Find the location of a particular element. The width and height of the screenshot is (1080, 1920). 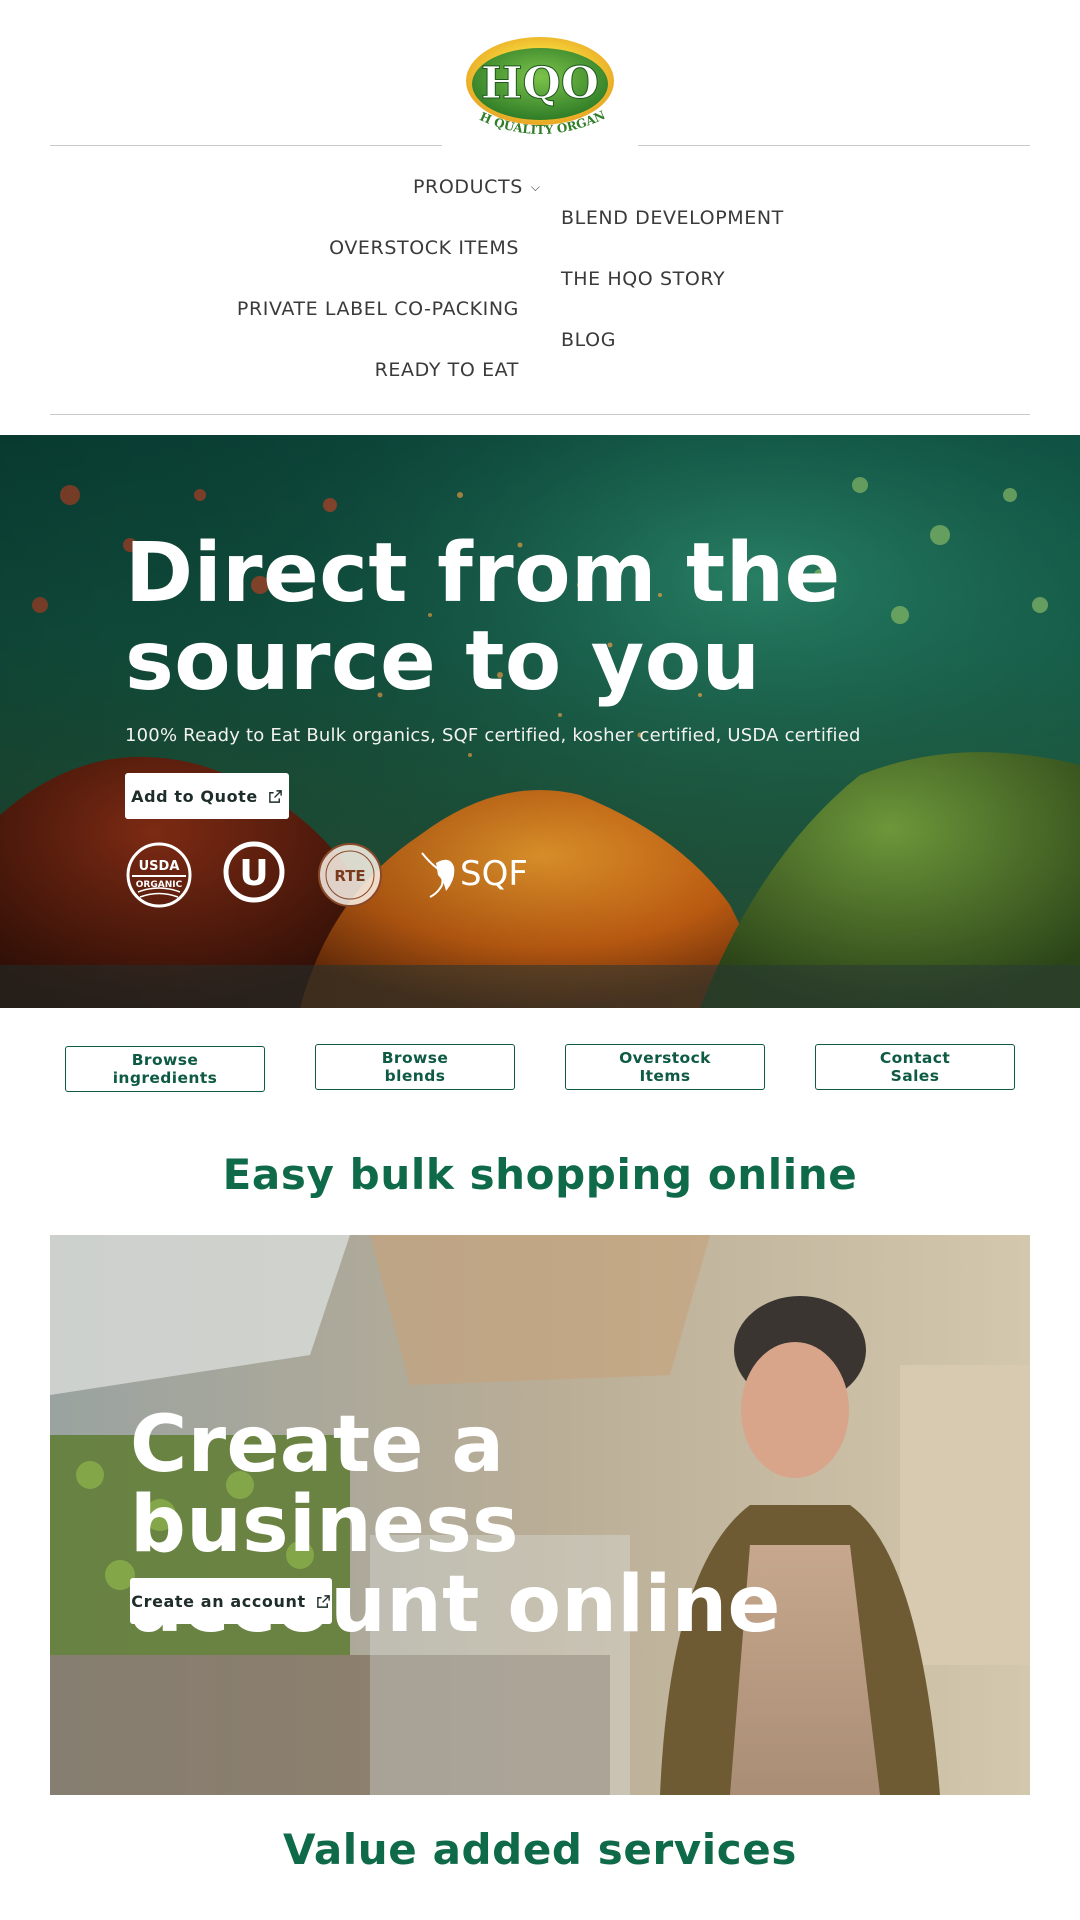

nav-blend-development: BLEND DEVELOPMENT is located at coordinates (672, 218).